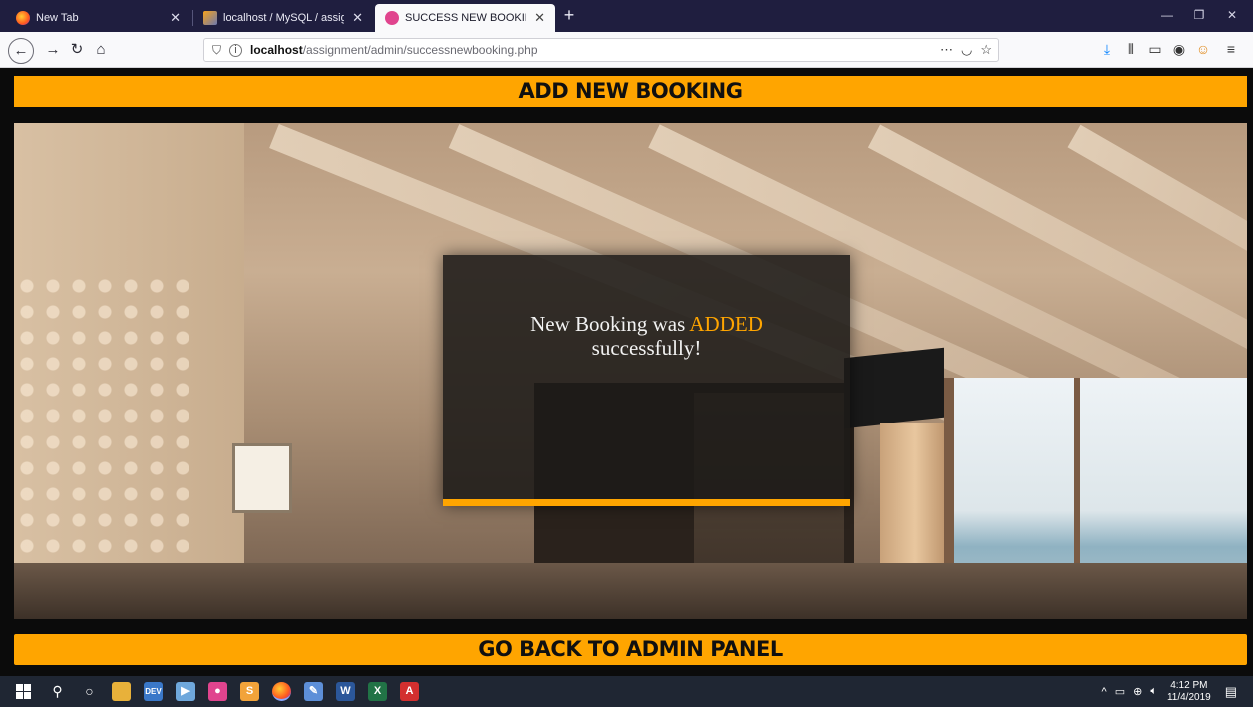 The image size is (1253, 707). I want to click on reload-icon: ↻, so click(77, 50).